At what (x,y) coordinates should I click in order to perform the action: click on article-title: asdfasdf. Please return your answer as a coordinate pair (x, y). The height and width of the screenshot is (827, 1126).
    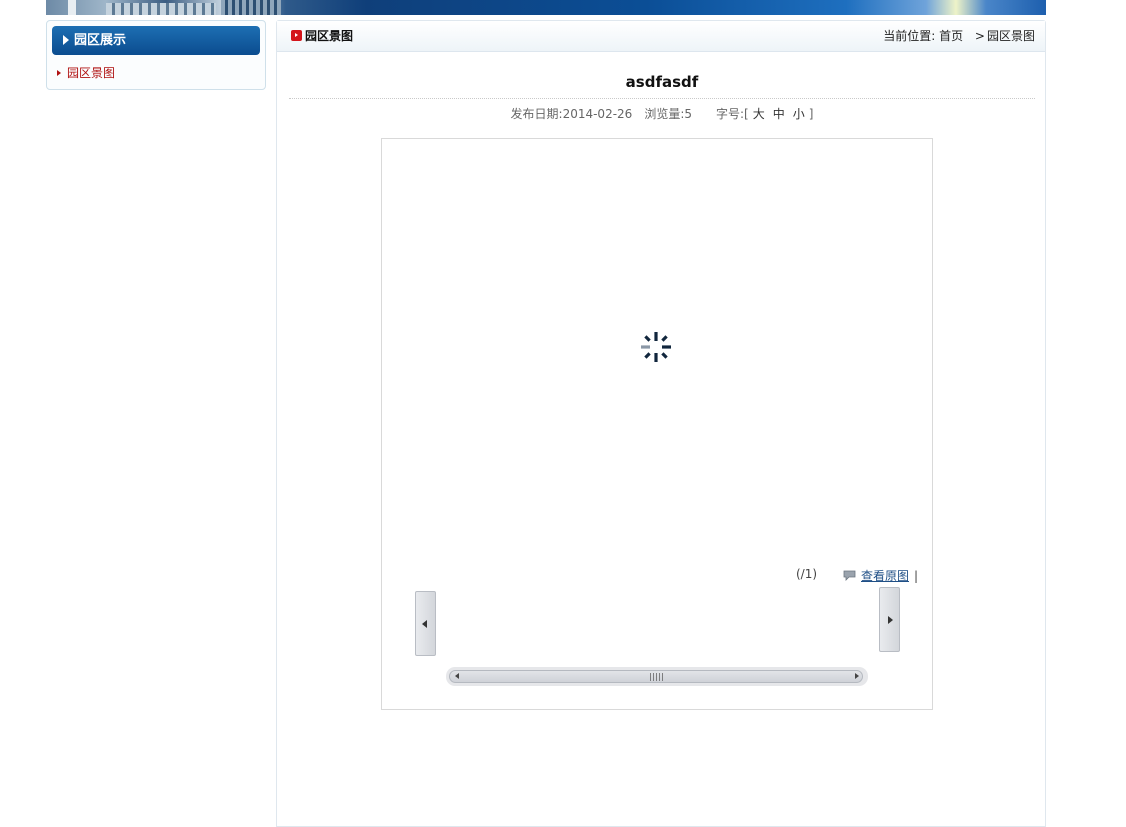
    Looking at the image, I should click on (662, 82).